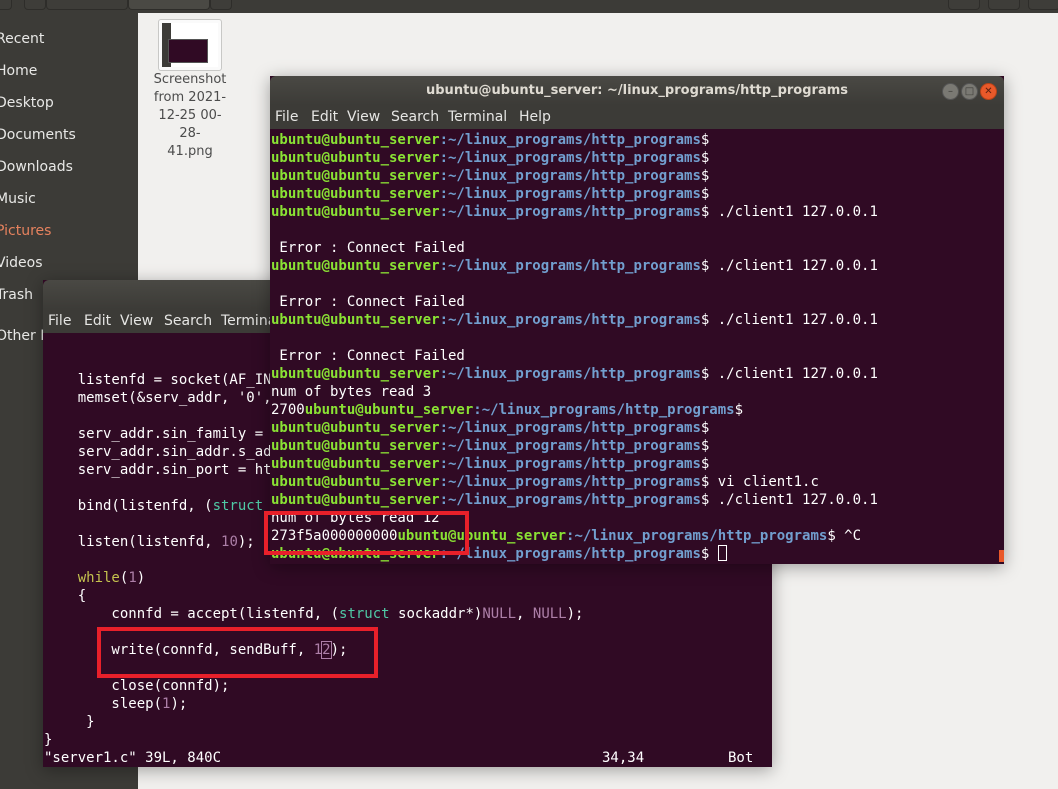 Image resolution: width=1058 pixels, height=789 pixels. What do you see at coordinates (21, 263) in the screenshot?
I see `sidebar-item-videos: Videos` at bounding box center [21, 263].